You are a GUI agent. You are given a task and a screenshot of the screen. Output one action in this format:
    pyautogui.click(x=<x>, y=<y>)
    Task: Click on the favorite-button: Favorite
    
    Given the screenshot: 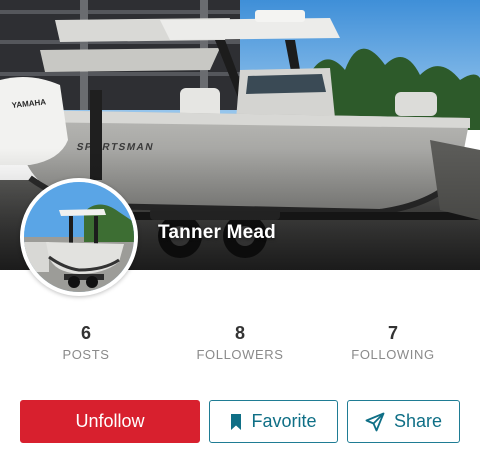 What is the action you would take?
    pyautogui.click(x=273, y=421)
    